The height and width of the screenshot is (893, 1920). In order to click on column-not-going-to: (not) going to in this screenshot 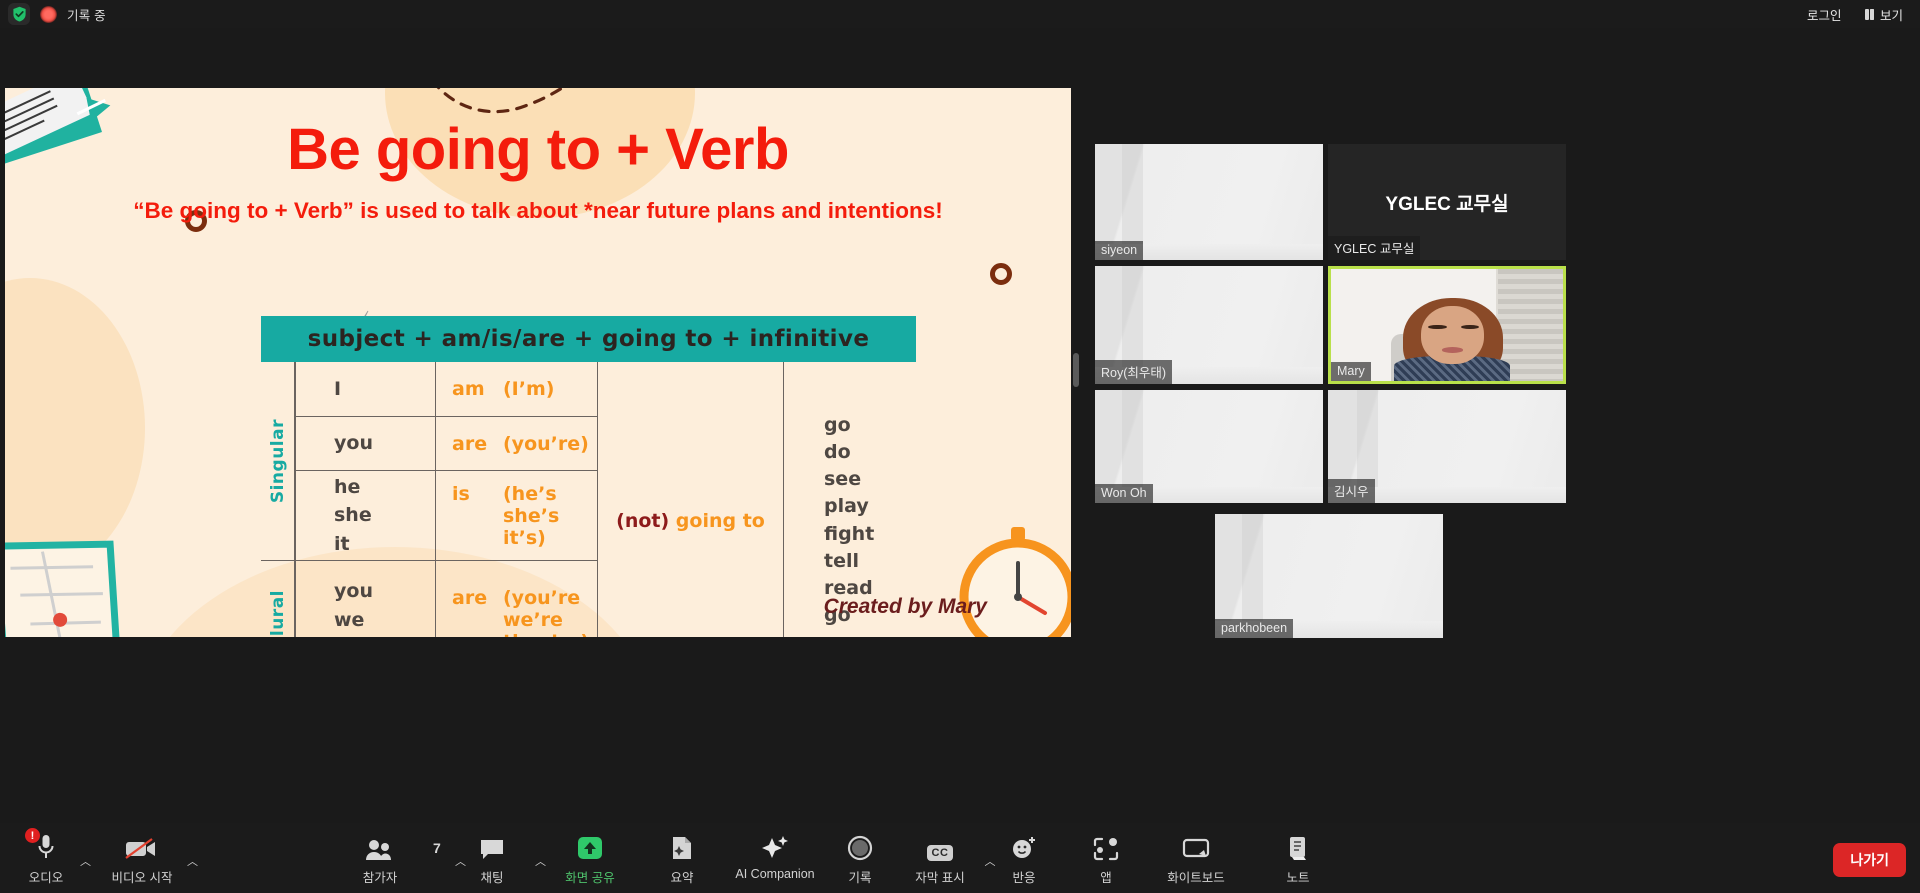, I will do `click(690, 499)`.